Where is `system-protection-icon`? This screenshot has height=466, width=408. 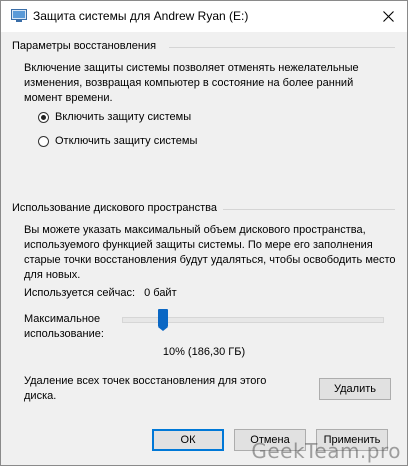 system-protection-icon is located at coordinates (19, 16).